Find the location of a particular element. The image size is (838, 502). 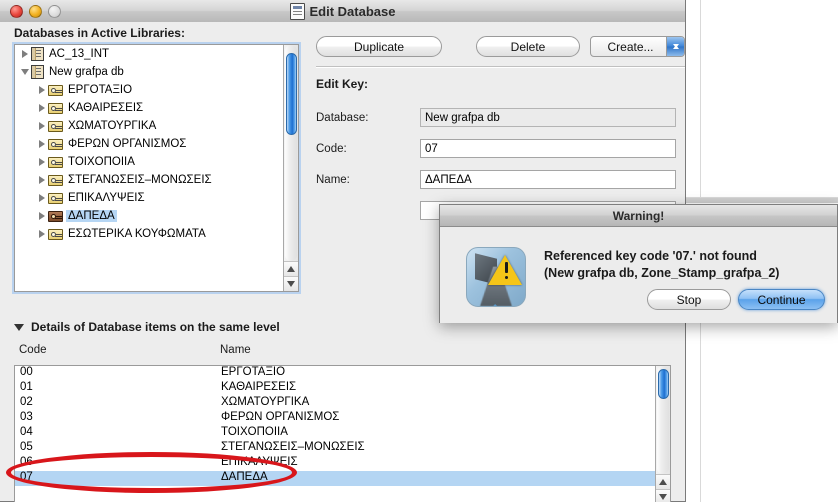

tree-item: ΕΡΓΟΤΑΞΙΟ is located at coordinates (149, 90).